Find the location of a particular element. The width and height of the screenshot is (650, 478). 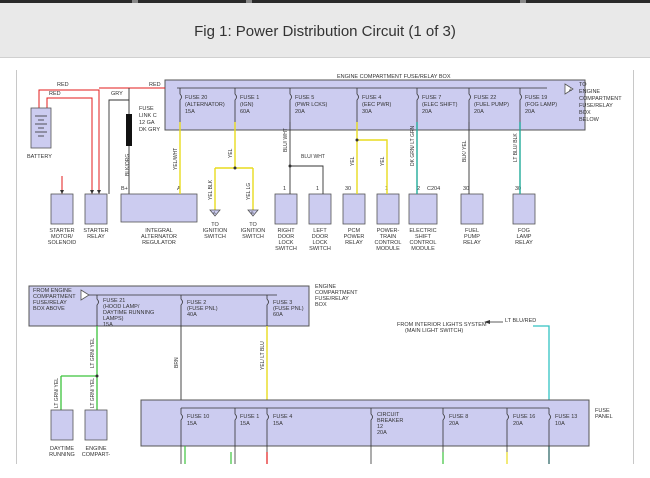

pin-1: 1 is located at coordinates (284, 189).